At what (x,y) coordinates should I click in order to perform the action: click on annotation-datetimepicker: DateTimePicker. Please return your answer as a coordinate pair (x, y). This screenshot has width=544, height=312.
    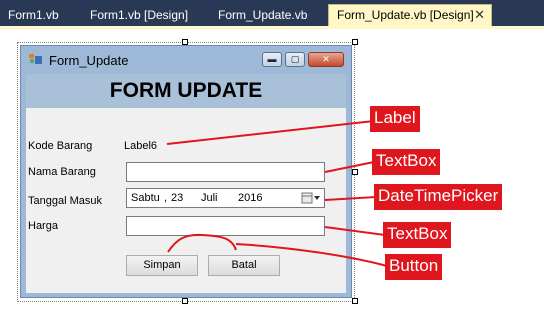
    Looking at the image, I should click on (438, 197).